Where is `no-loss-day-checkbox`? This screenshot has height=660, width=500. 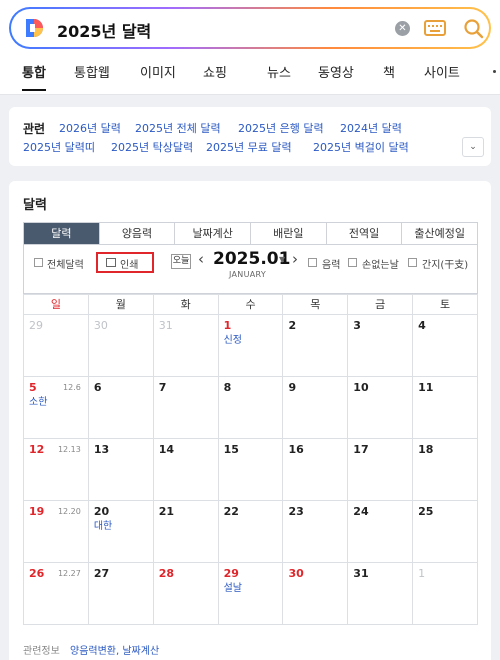 no-loss-day-checkbox is located at coordinates (352, 262).